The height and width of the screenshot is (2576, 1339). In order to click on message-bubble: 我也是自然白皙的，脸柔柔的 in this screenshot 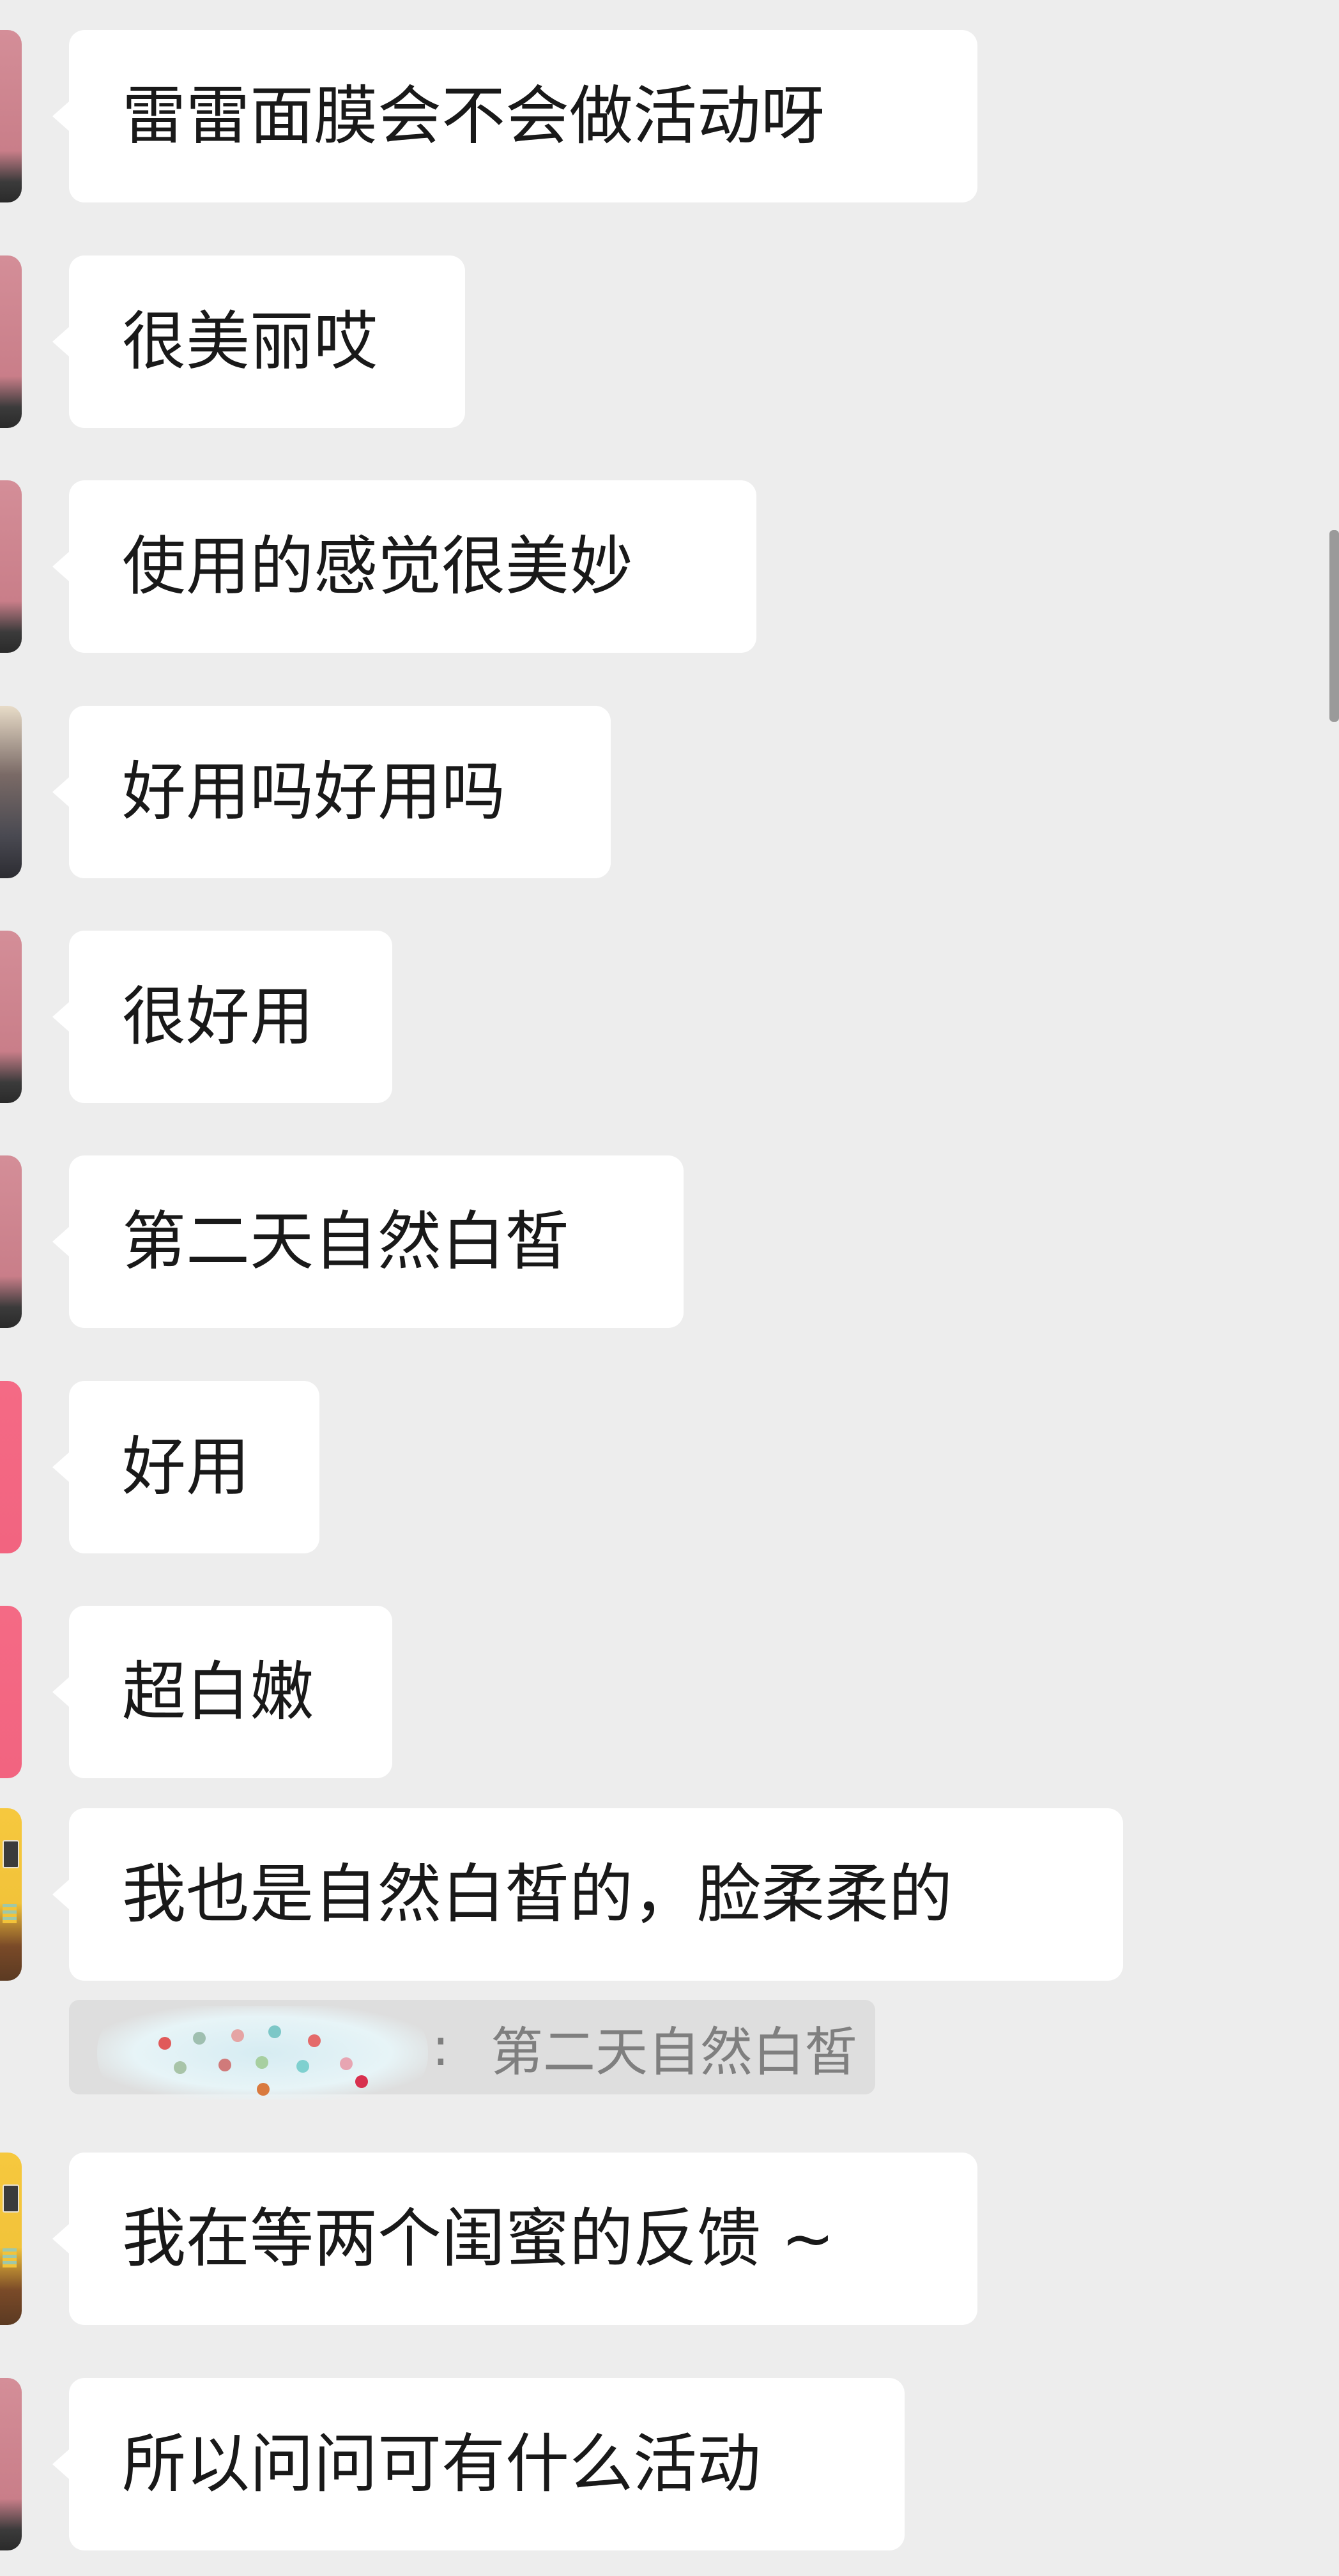, I will do `click(587, 1894)`.